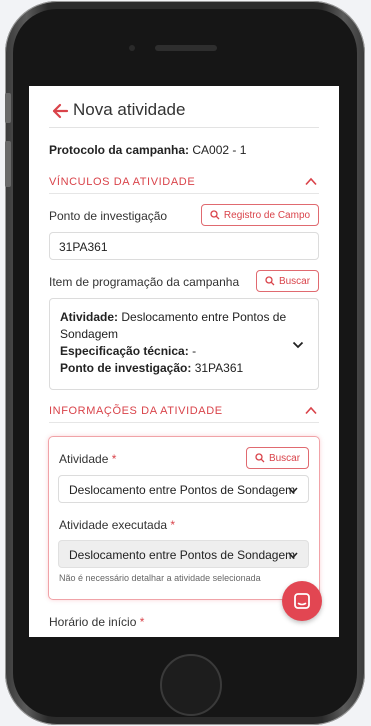 This screenshot has height=726, width=371. I want to click on chat-icon, so click(302, 601).